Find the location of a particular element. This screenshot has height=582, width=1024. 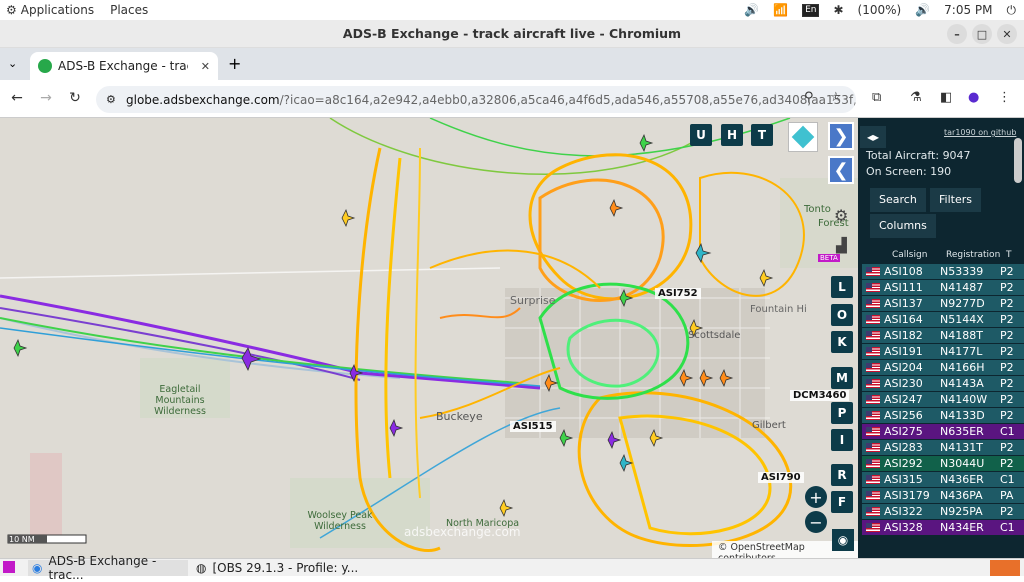

places-menu: Places is located at coordinates (129, 10).